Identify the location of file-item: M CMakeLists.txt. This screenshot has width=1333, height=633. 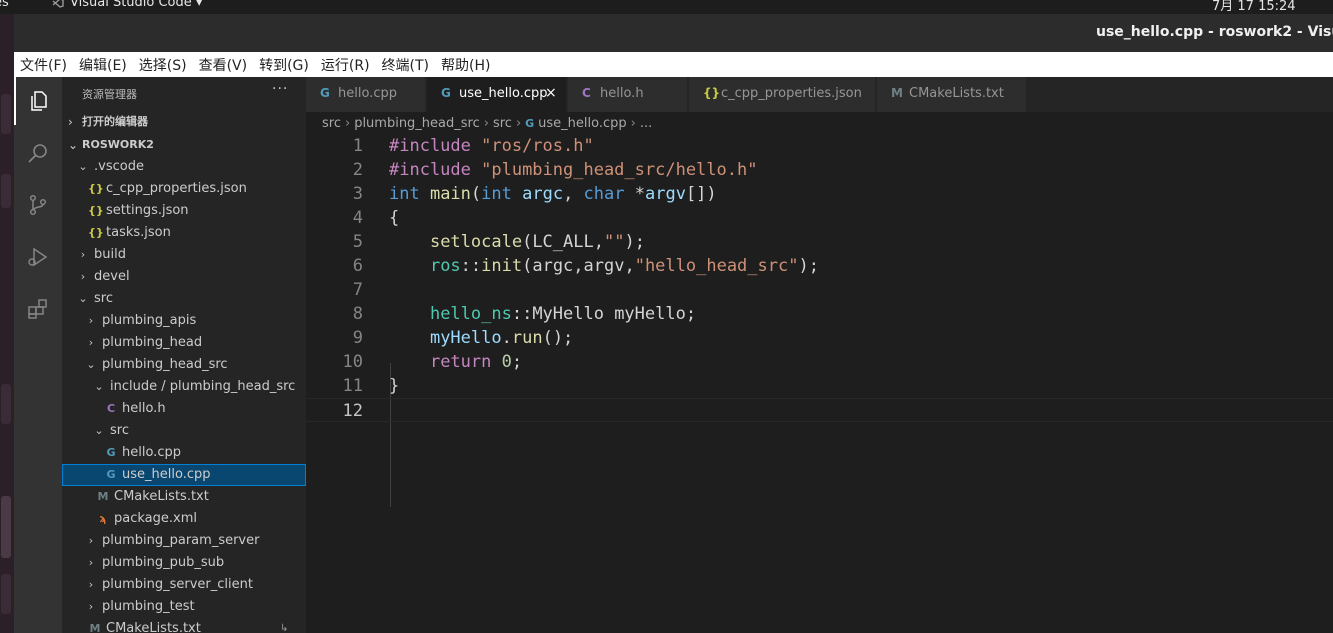
(184, 497).